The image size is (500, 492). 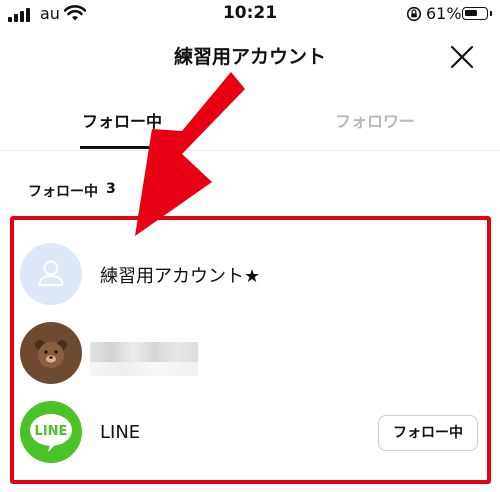 What do you see at coordinates (51, 353) in the screenshot?
I see `brown-bear-avatar` at bounding box center [51, 353].